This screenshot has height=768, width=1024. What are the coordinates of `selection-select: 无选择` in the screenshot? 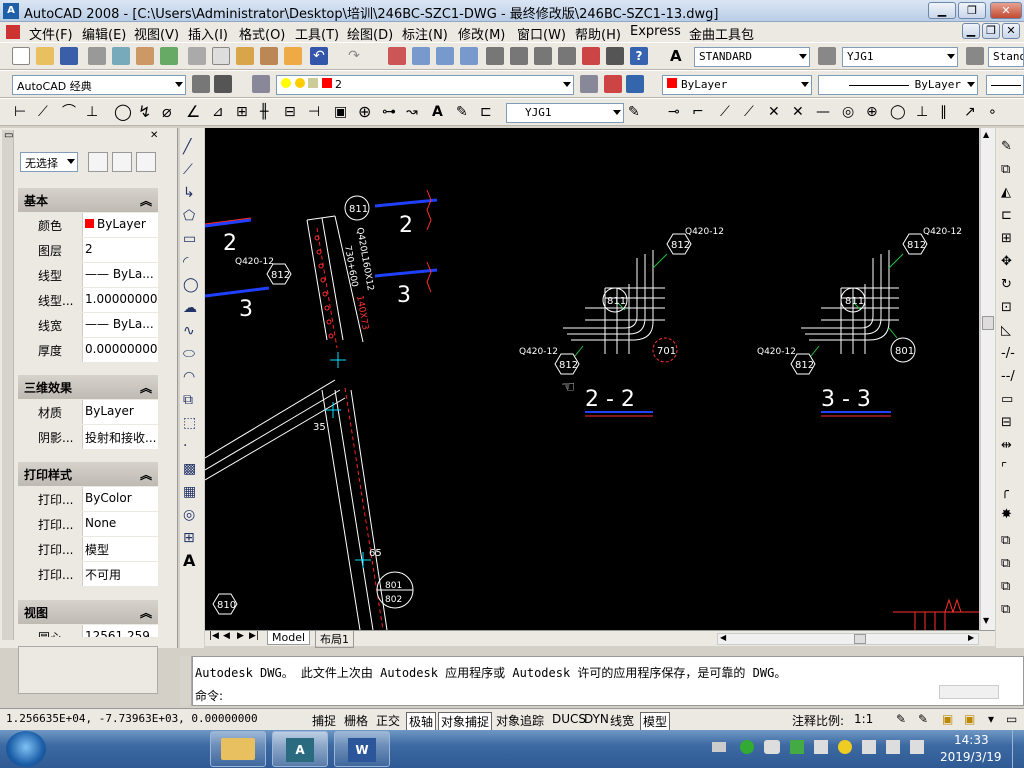 It's located at (49, 162).